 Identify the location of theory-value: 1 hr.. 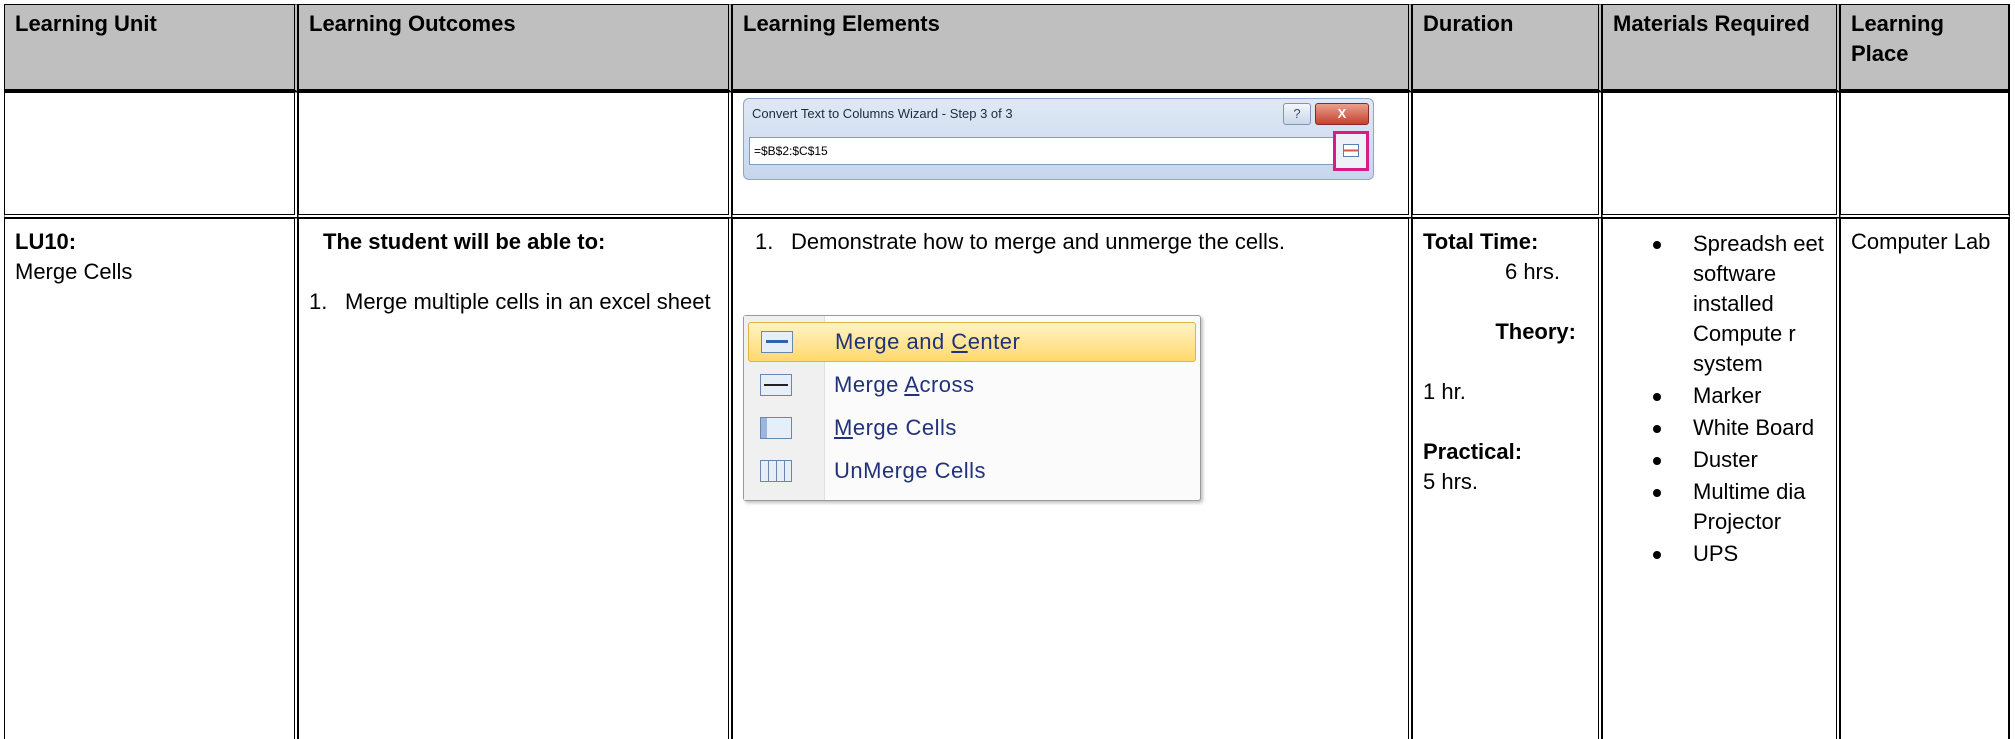
(1444, 391).